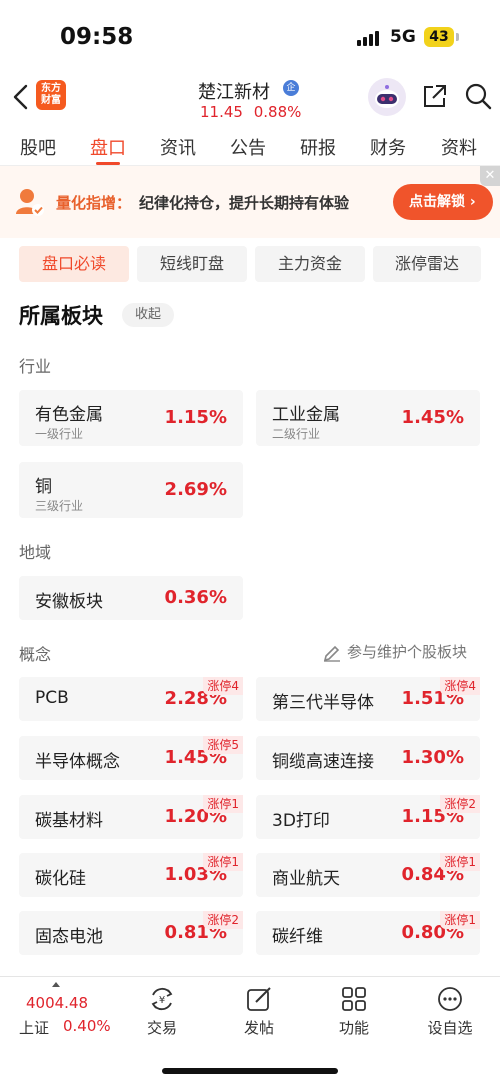 The image size is (500, 1083). I want to click on concept-name: 碳基材料, so click(69, 821).